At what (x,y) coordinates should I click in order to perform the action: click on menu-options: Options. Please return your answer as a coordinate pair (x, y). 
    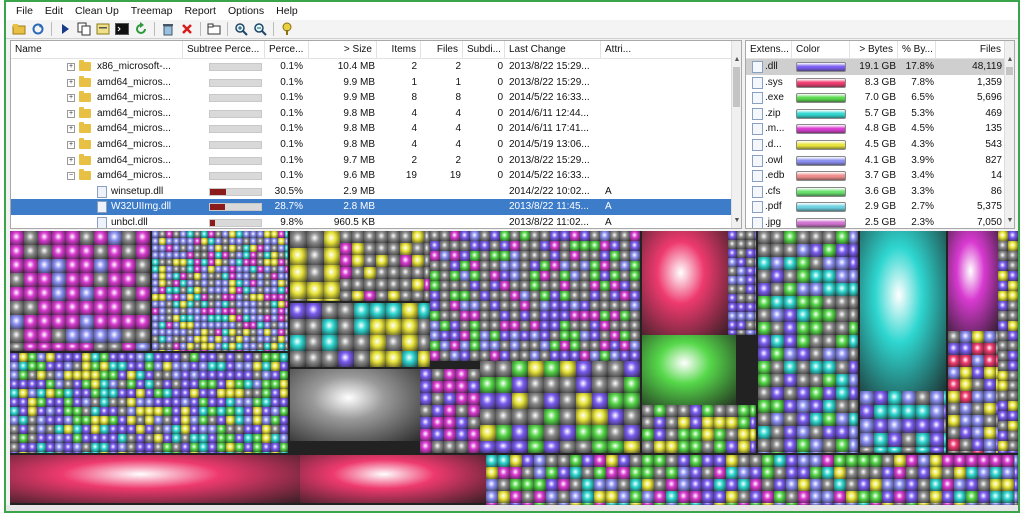
    Looking at the image, I should click on (246, 11).